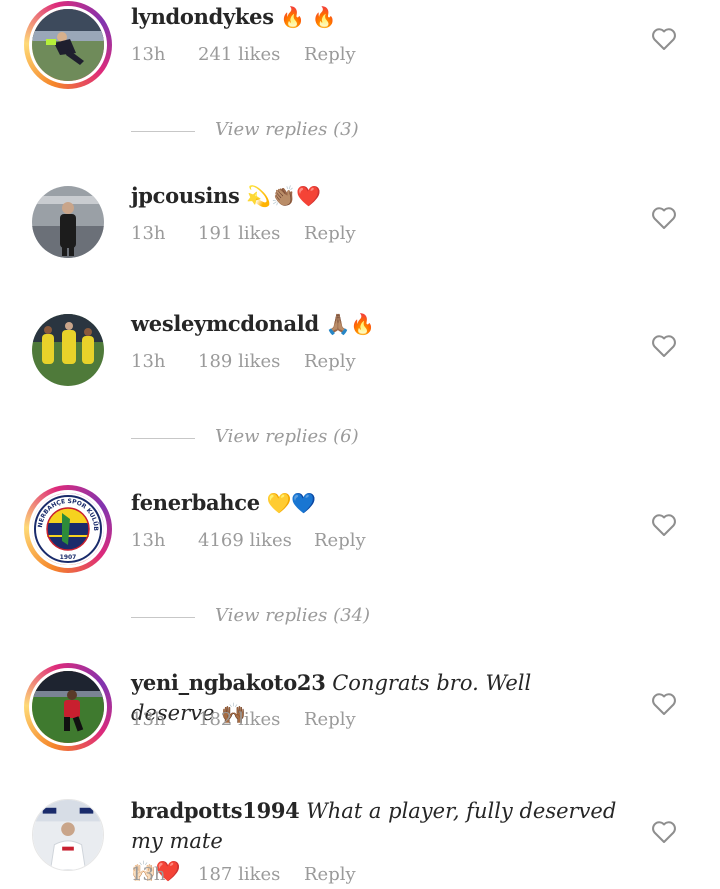 The height and width of the screenshot is (889, 720). Describe the element at coordinates (239, 54) in the screenshot. I see `comment-likes: 241 likes` at that location.